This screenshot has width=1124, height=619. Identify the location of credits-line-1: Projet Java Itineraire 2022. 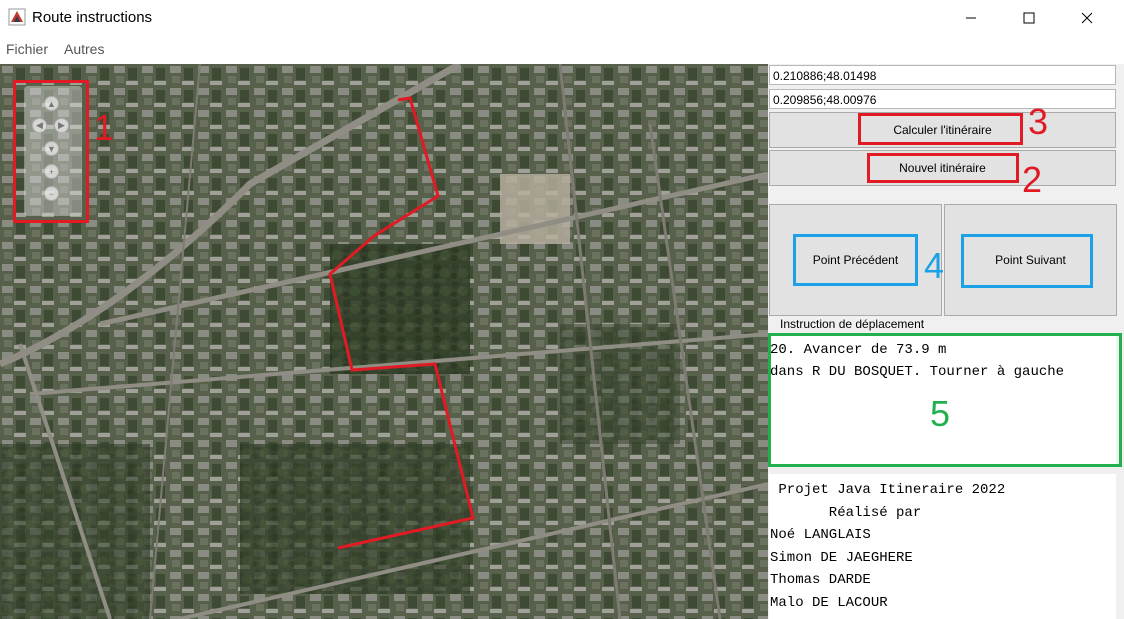
(888, 490).